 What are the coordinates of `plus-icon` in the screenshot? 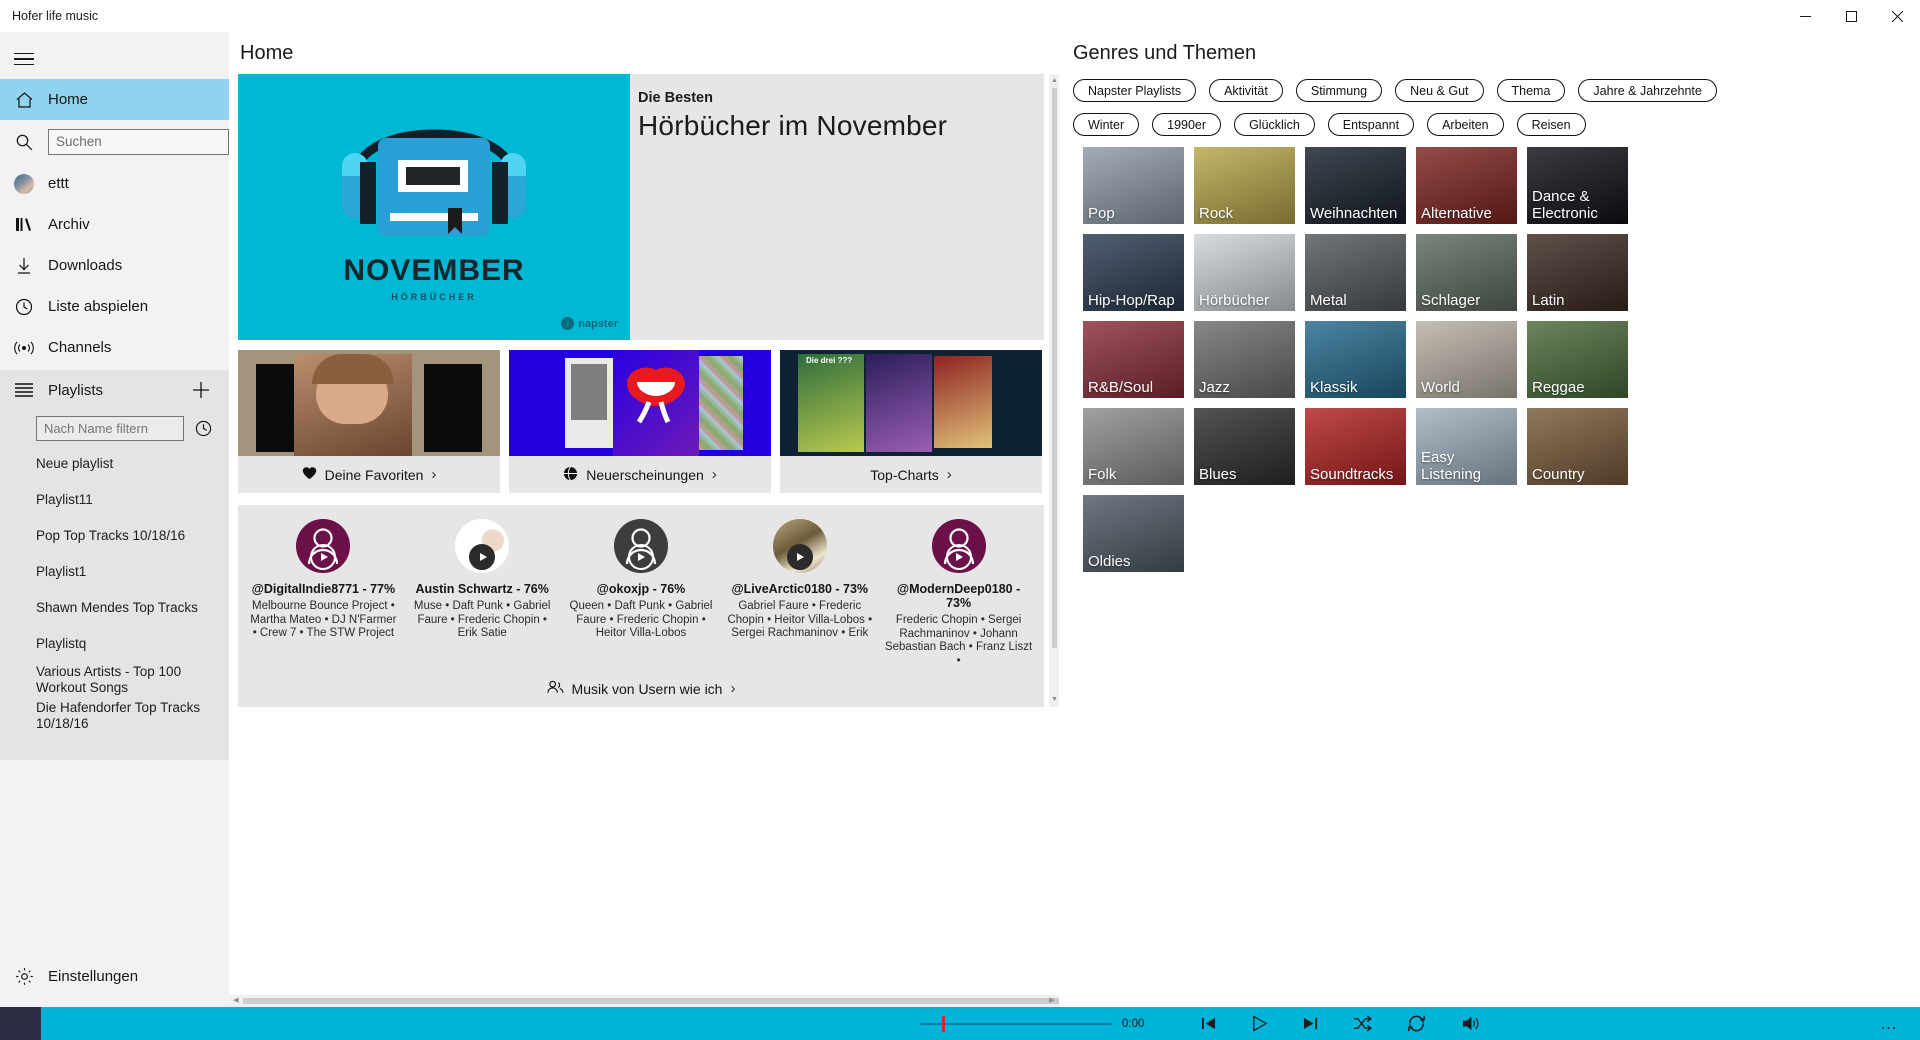 It's located at (201, 390).